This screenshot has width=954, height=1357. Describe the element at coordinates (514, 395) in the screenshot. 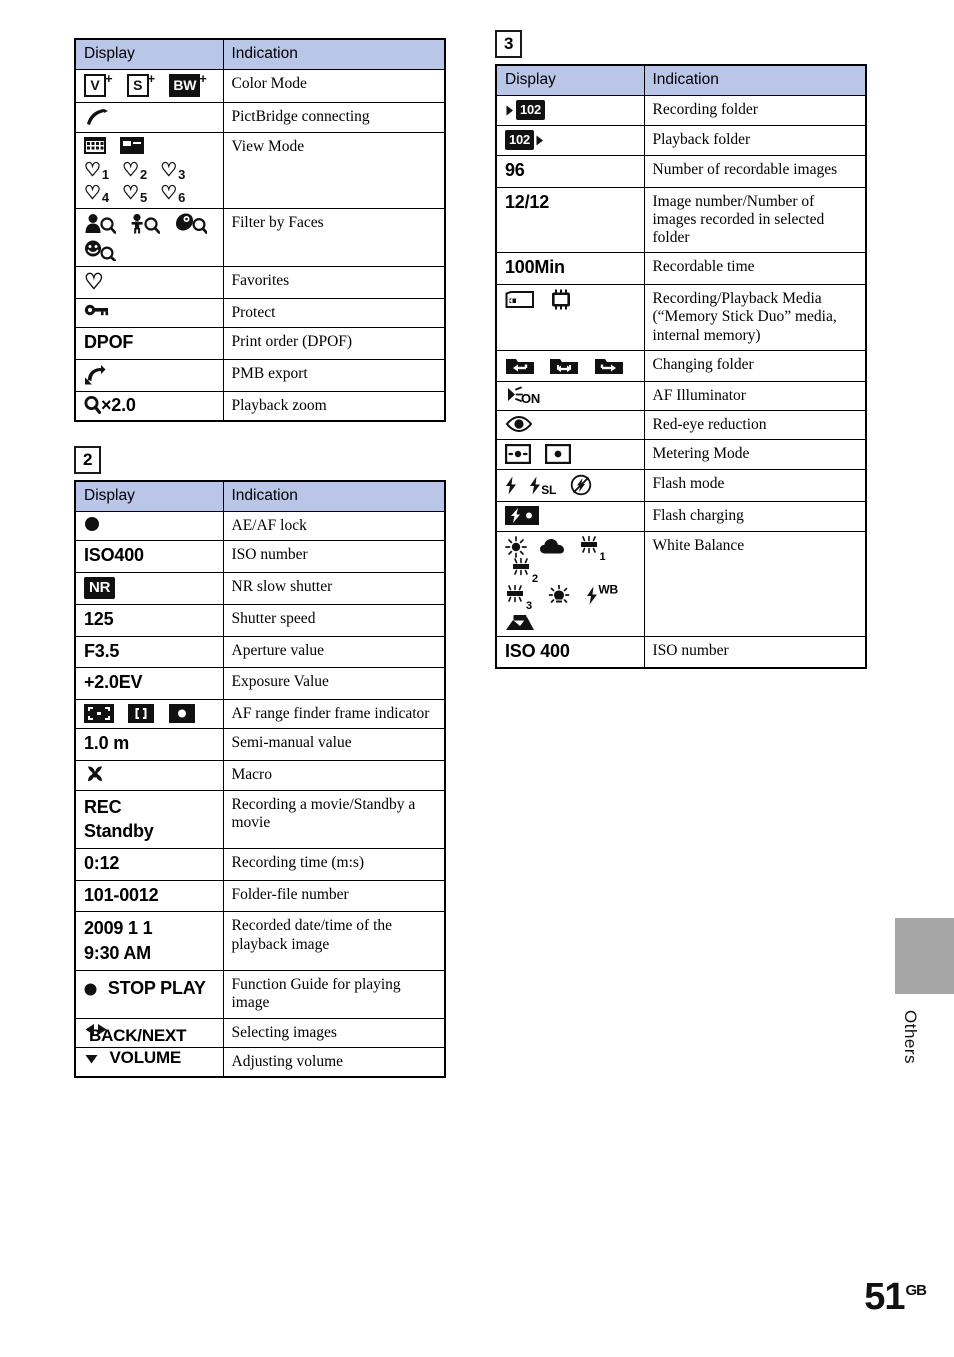

I see `af-illuminator-icon` at that location.